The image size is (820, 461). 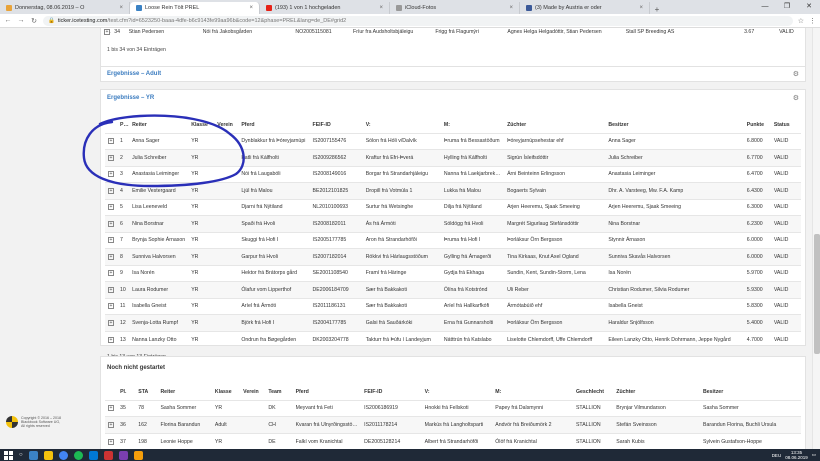 I want to click on column-header: Reiter, so click(x=158, y=125).